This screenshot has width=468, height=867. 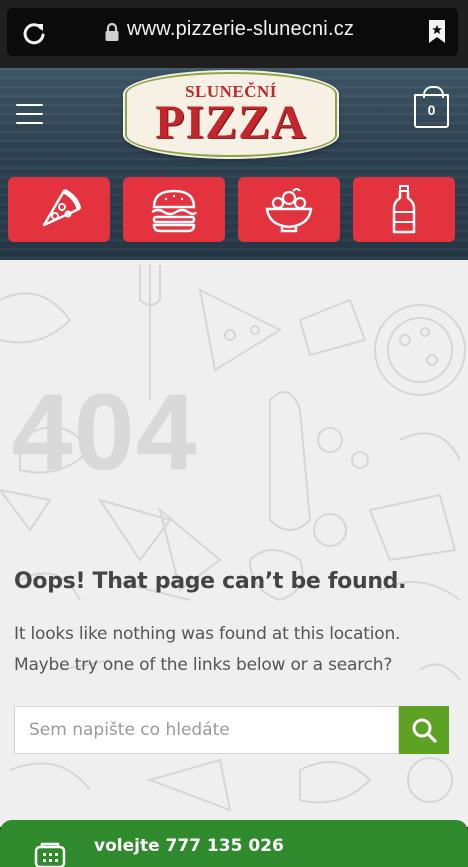 I want to click on pizza-slice-icon, so click(x=62, y=207).